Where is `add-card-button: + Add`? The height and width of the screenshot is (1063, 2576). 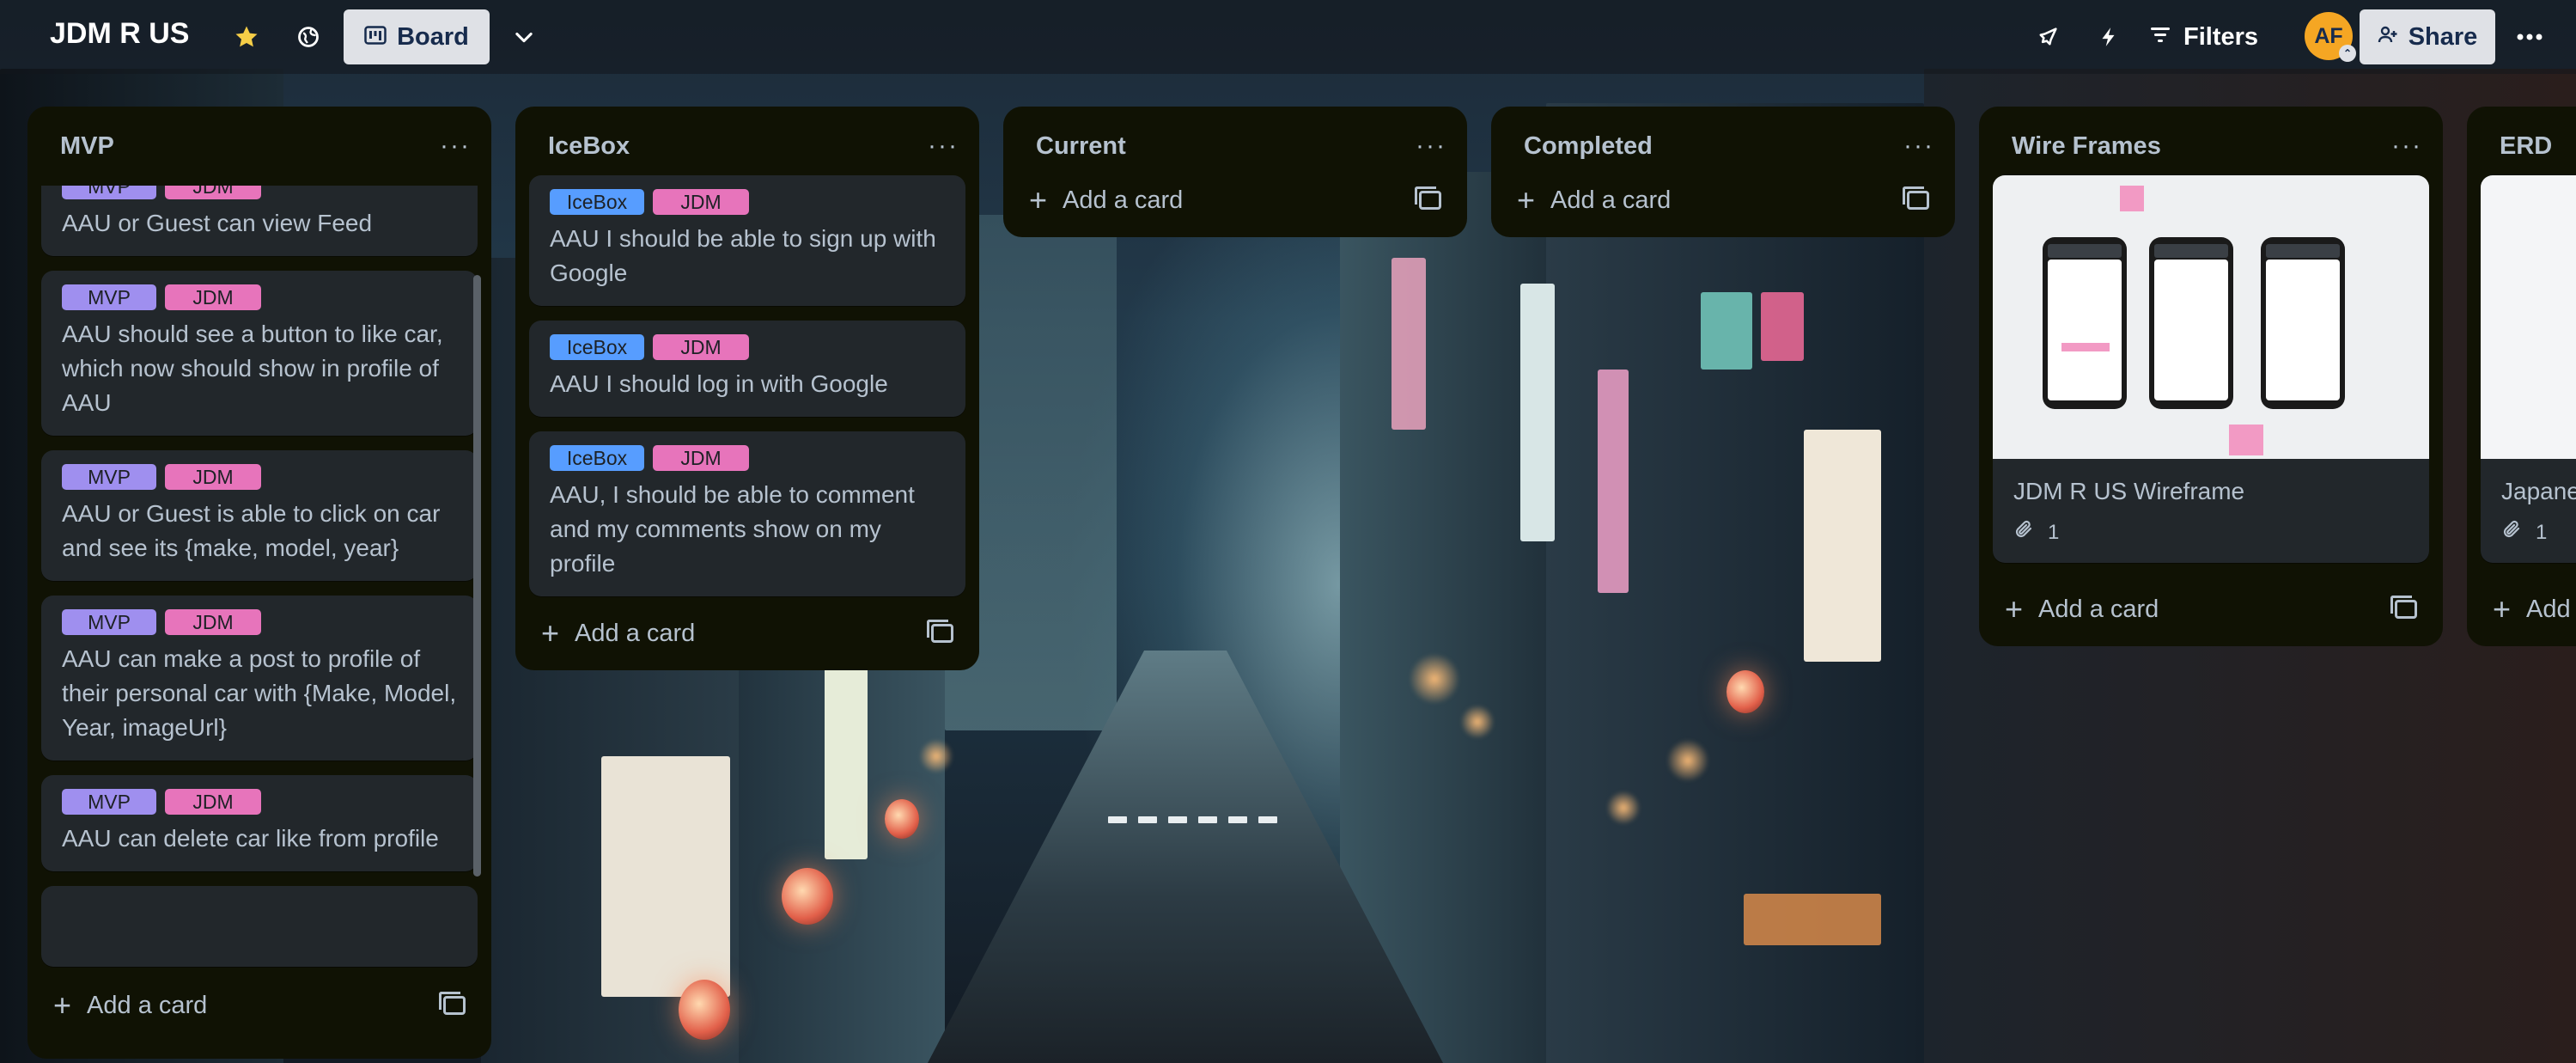
add-card-button: + Add is located at coordinates (2532, 609).